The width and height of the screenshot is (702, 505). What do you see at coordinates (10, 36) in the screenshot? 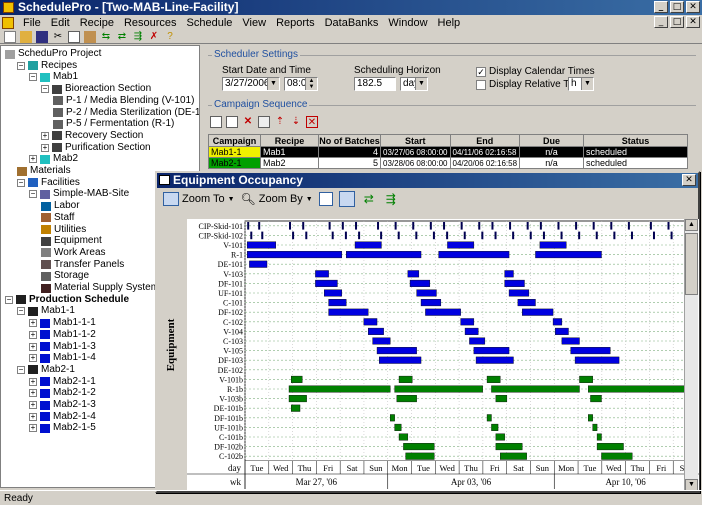
I see `new-icon` at bounding box center [10, 36].